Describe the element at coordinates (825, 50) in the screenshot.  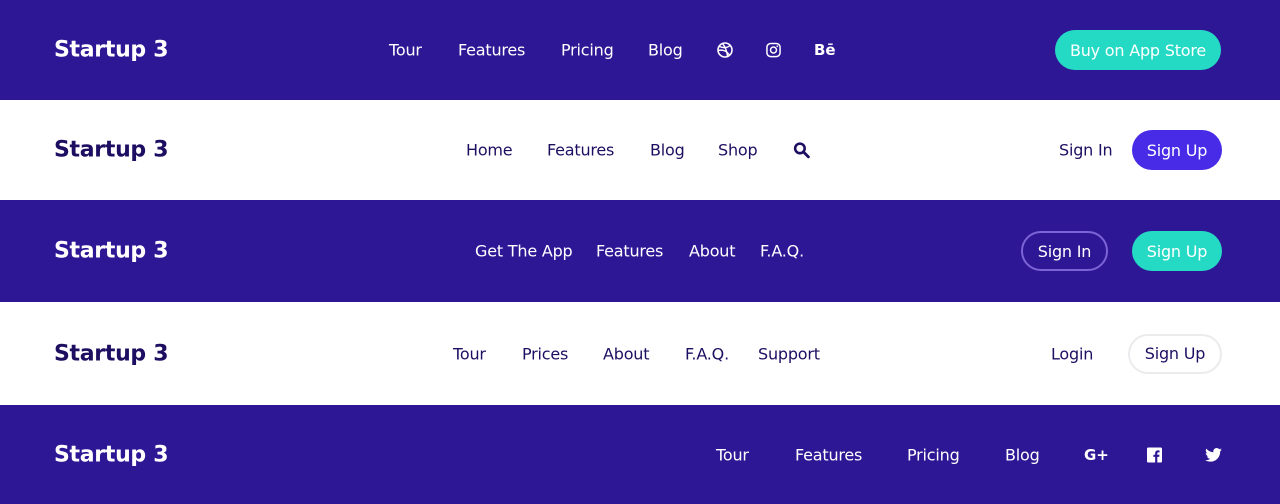
I see `behance-icon: Bē` at that location.